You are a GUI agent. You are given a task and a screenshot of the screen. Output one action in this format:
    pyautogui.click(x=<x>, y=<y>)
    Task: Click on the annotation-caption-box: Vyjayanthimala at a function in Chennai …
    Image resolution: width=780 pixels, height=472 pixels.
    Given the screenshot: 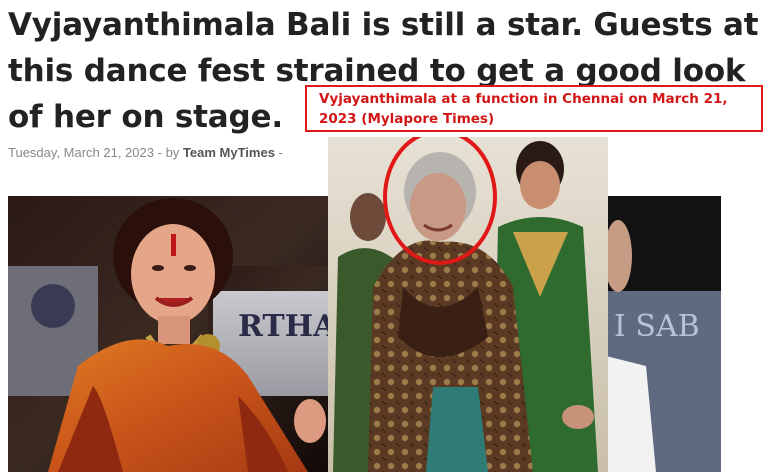 What is the action you would take?
    pyautogui.click(x=534, y=108)
    